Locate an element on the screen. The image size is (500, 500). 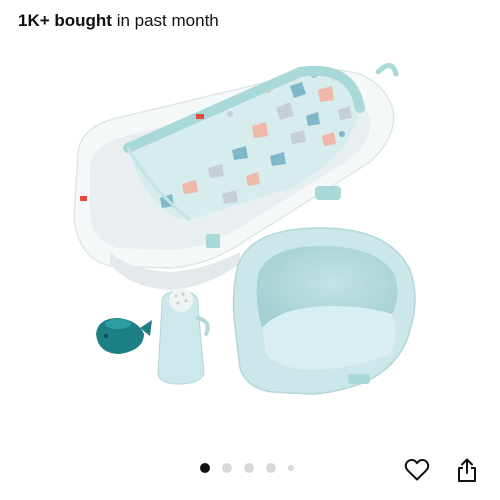
share-upload-icon is located at coordinates (467, 470).